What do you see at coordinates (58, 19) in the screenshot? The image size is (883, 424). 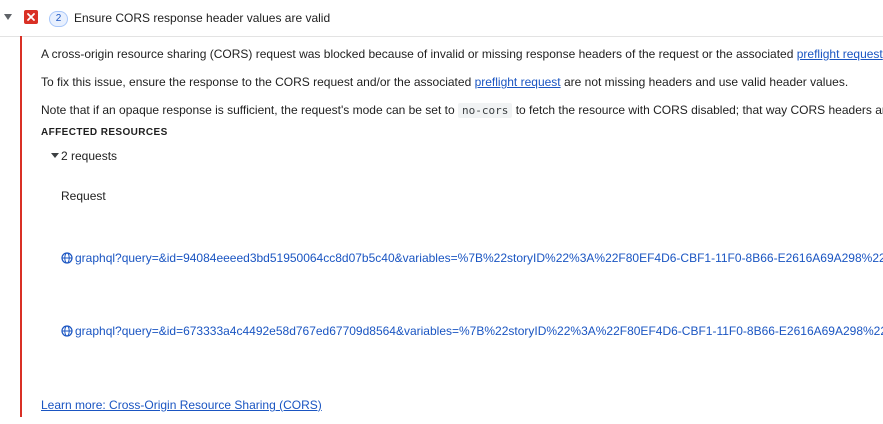 I see `issue-count-badge: 2` at bounding box center [58, 19].